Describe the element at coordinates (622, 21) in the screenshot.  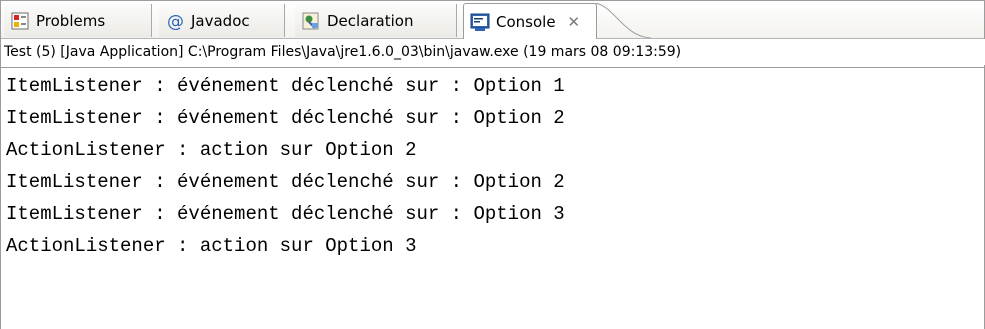
I see `tab-curve` at that location.